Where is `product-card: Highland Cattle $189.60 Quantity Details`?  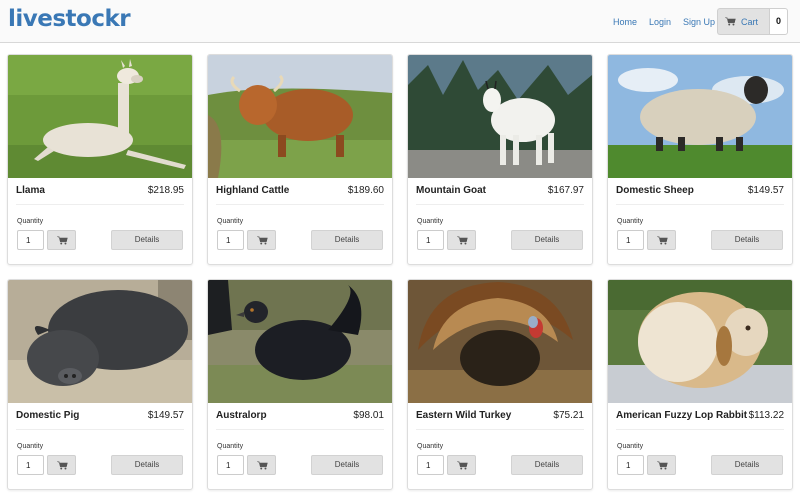 product-card: Highland Cattle $189.60 Quantity Details is located at coordinates (300, 159).